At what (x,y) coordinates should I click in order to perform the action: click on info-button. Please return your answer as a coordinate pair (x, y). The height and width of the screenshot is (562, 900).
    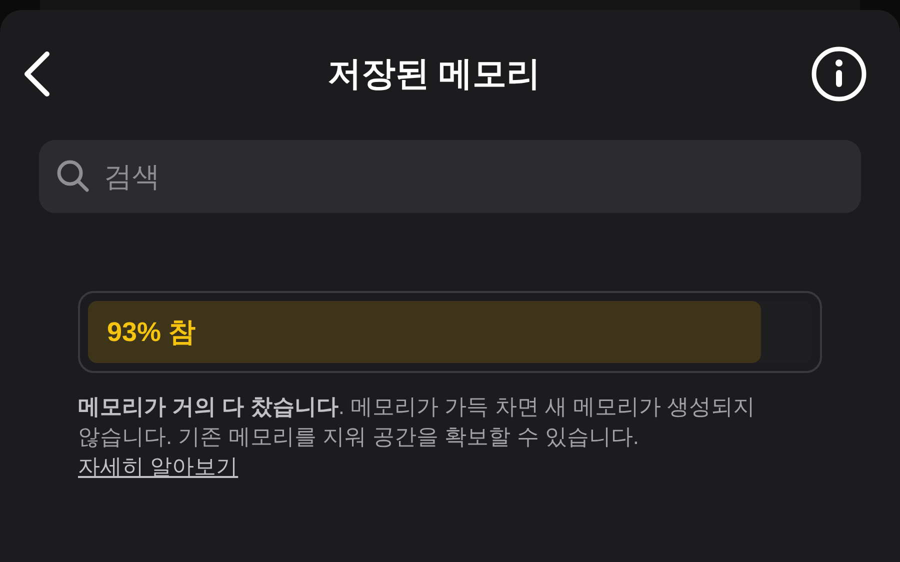
    Looking at the image, I should click on (838, 74).